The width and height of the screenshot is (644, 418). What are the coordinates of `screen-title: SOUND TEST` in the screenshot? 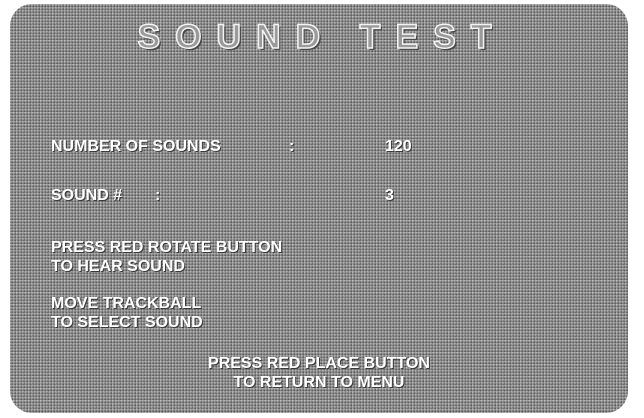 It's located at (322, 37).